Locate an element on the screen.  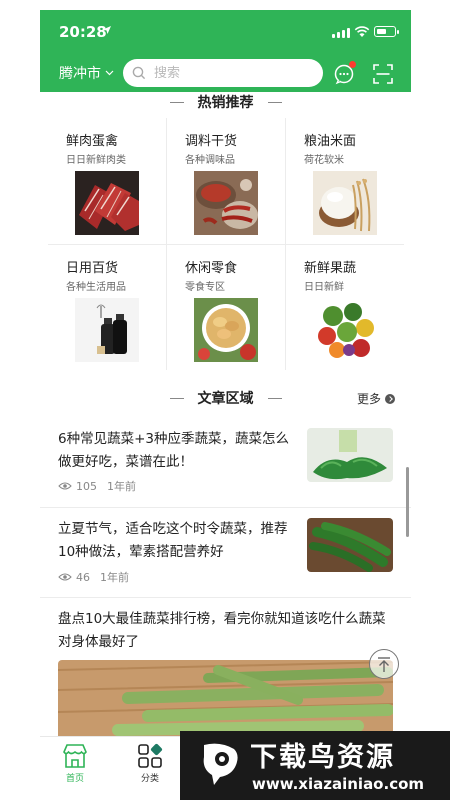
category-desc: 各种调味品 is located at coordinates (210, 160).